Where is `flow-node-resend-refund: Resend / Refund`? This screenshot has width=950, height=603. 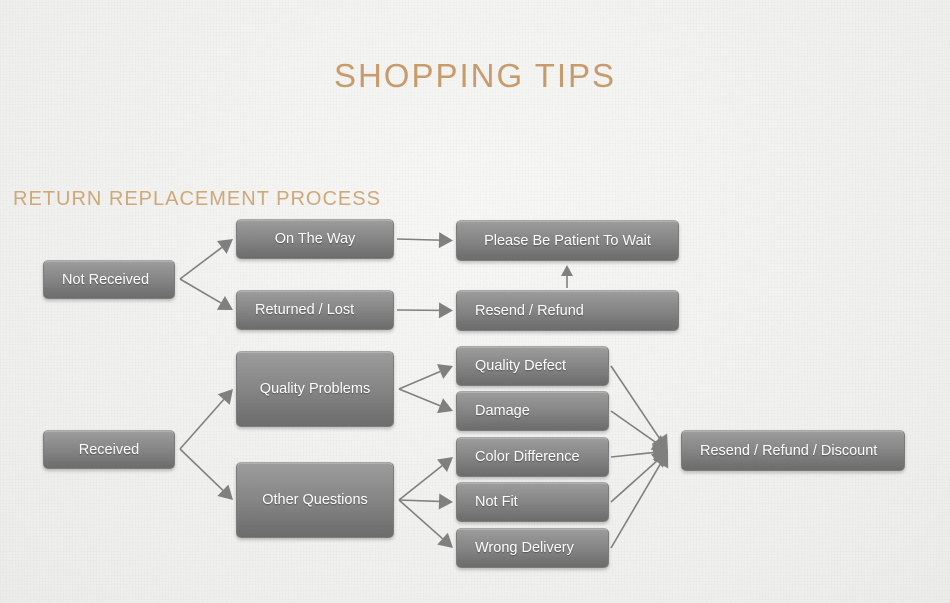
flow-node-resend-refund: Resend / Refund is located at coordinates (567, 310).